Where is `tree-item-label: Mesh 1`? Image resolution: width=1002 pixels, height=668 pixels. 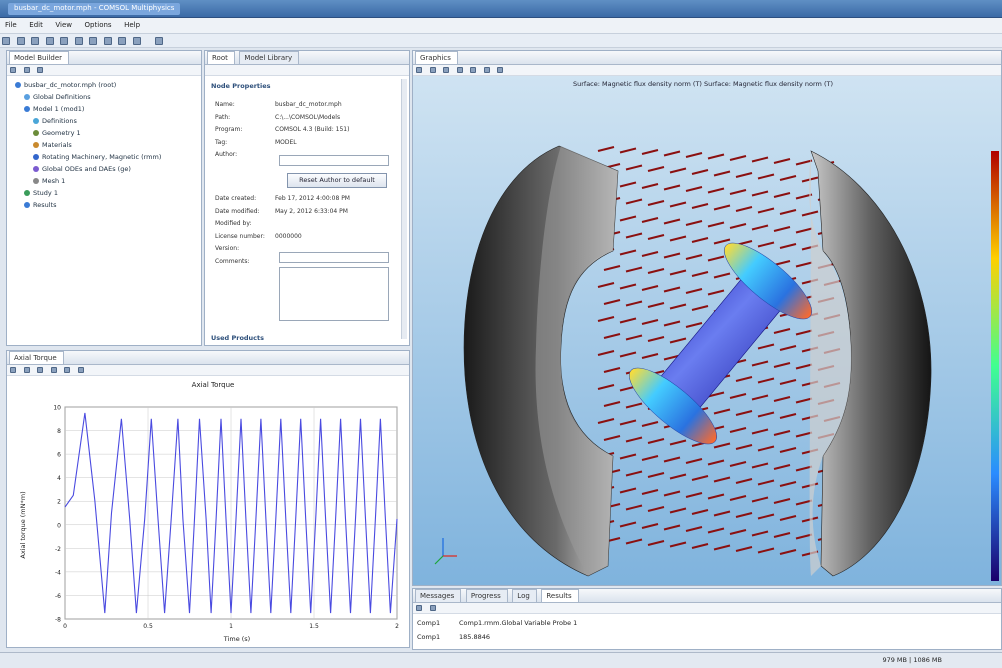
tree-item-label: Mesh 1 is located at coordinates (54, 181).